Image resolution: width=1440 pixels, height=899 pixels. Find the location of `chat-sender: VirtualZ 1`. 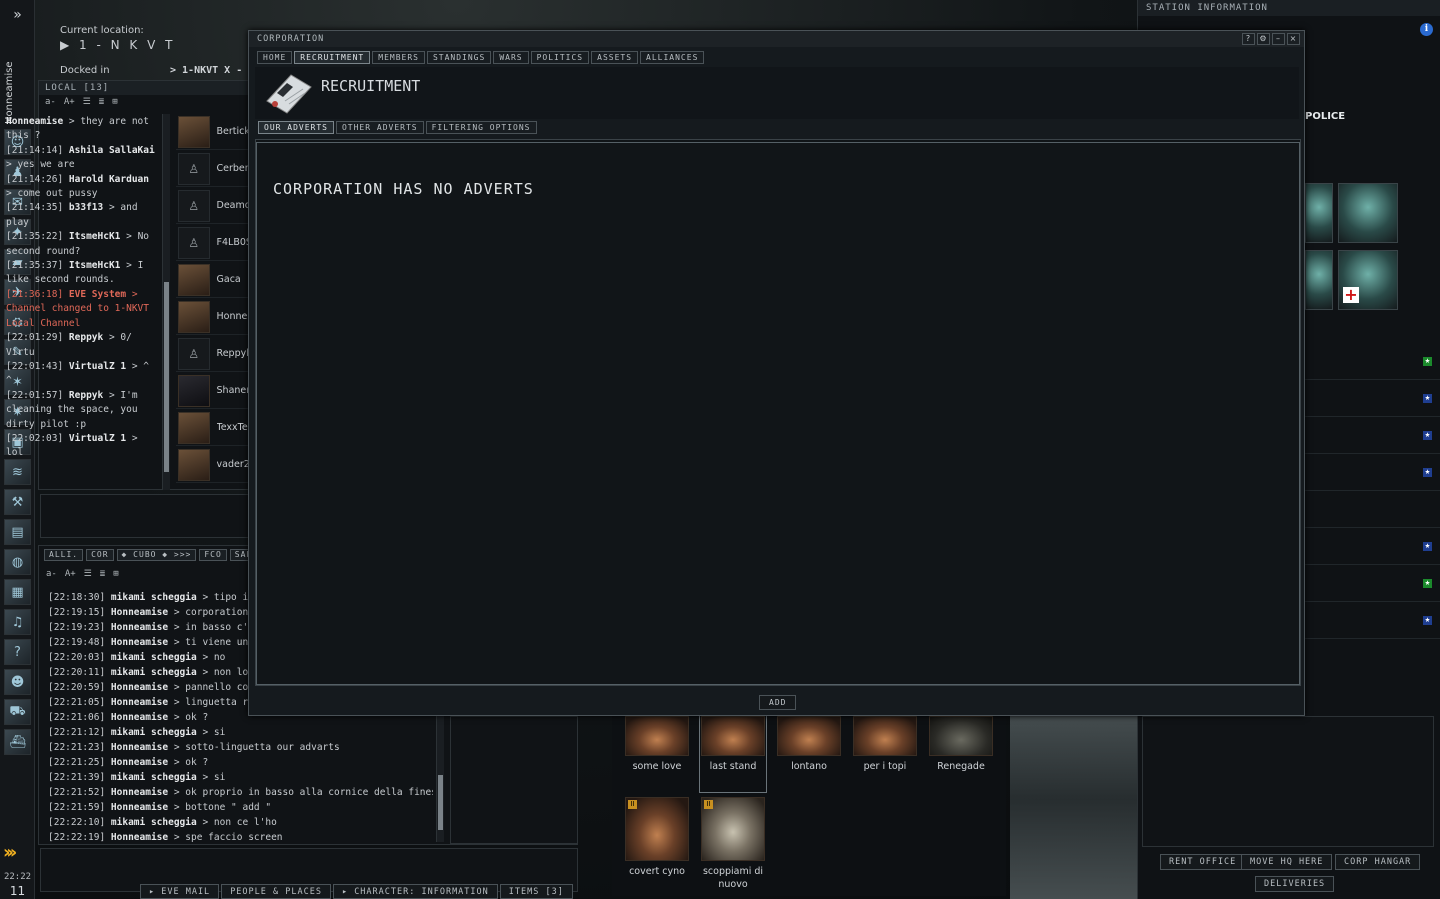

chat-sender: VirtualZ 1 is located at coordinates (97, 366).